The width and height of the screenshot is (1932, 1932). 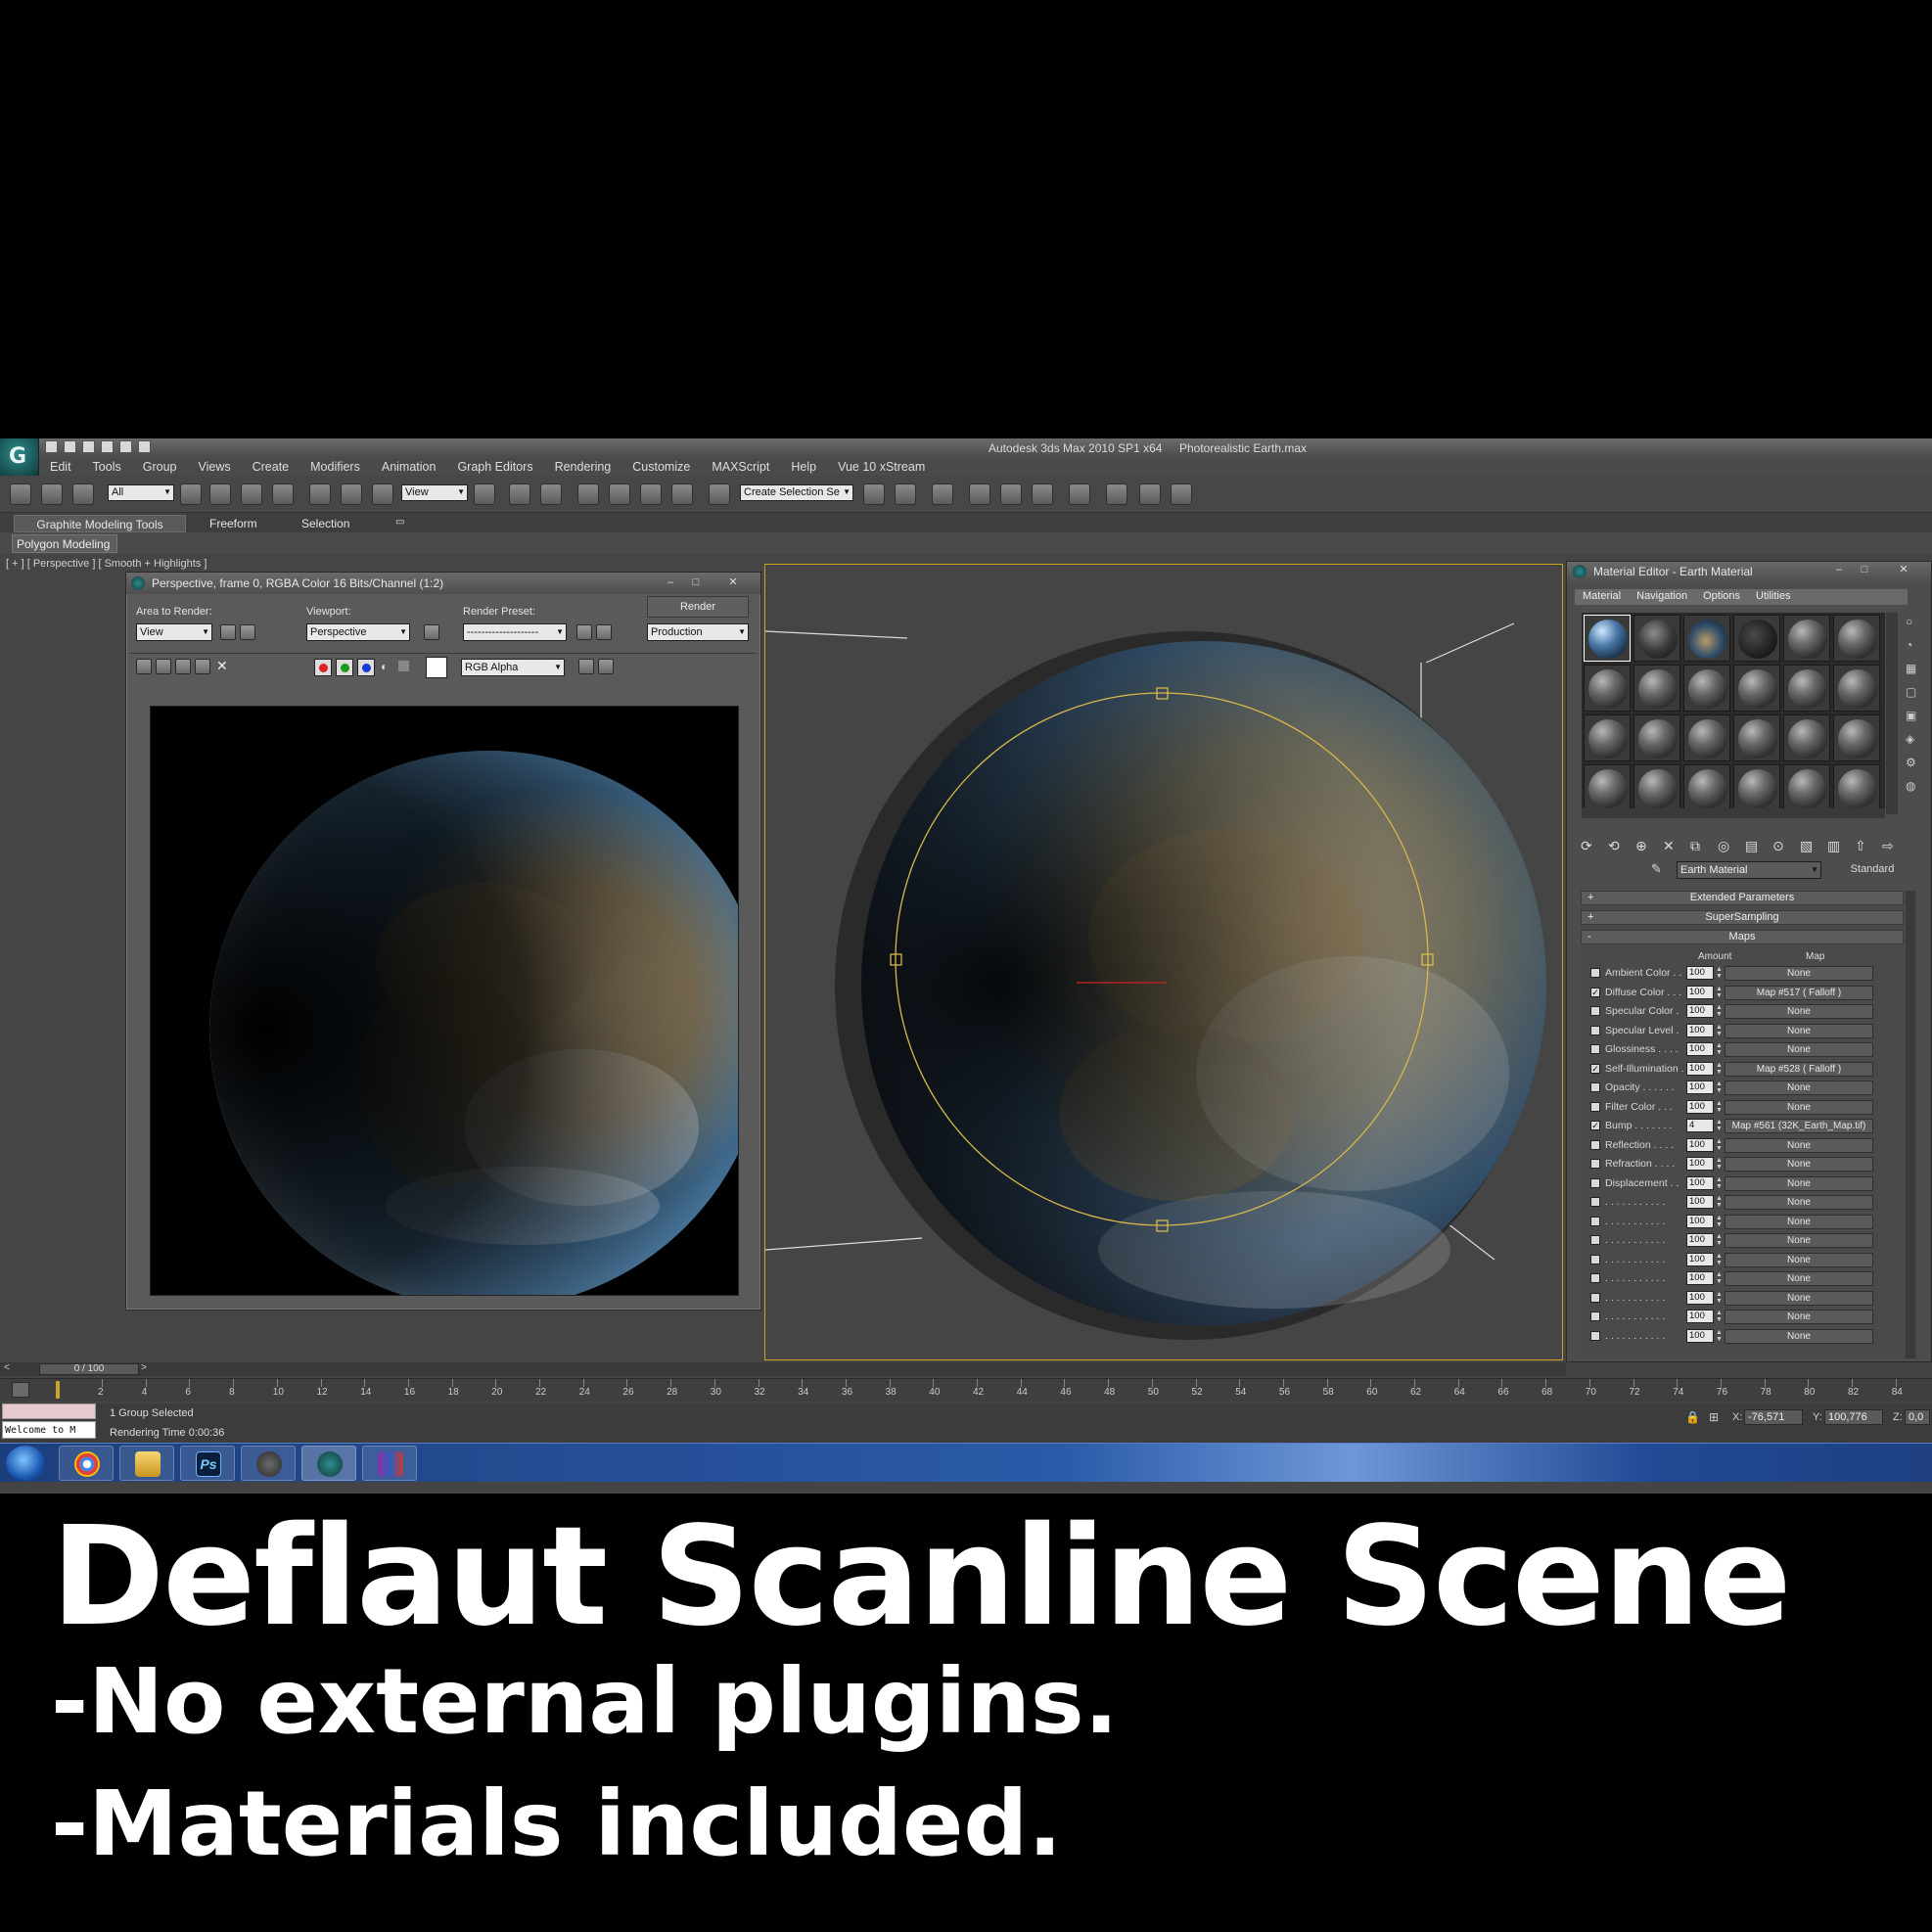 What do you see at coordinates (358, 632) in the screenshot?
I see `viewport-dropdown: Perspective` at bounding box center [358, 632].